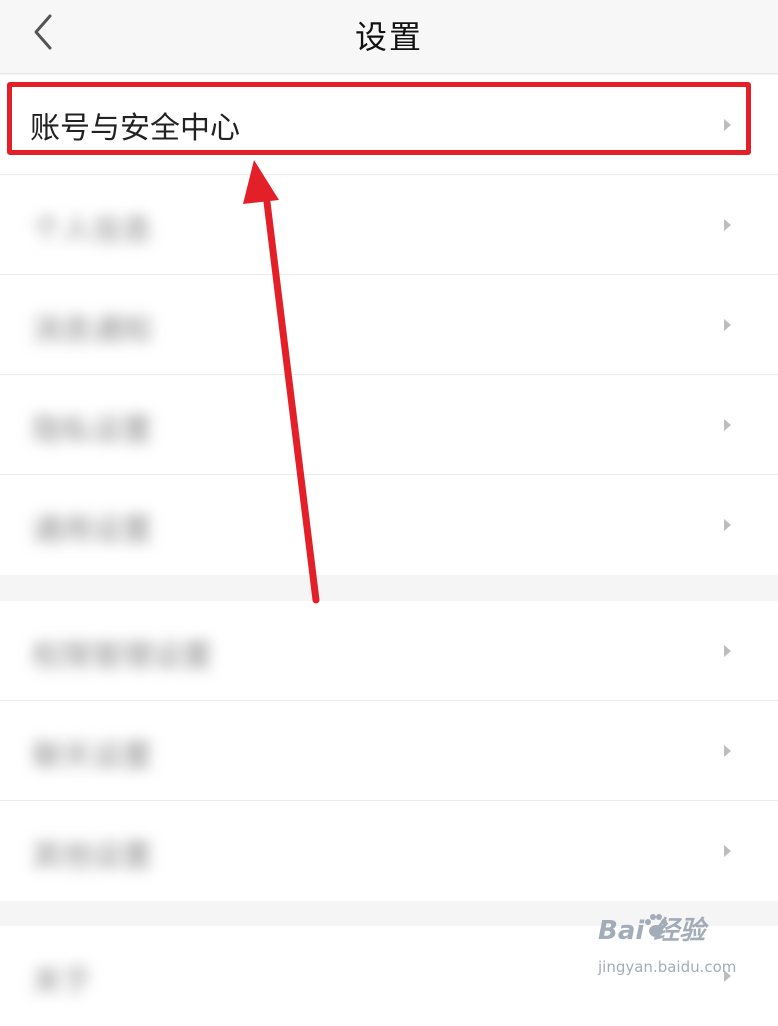 The height and width of the screenshot is (1026, 778). Describe the element at coordinates (389, 125) in the screenshot. I see `settings-item-account-security: 账号与安全中心` at that location.